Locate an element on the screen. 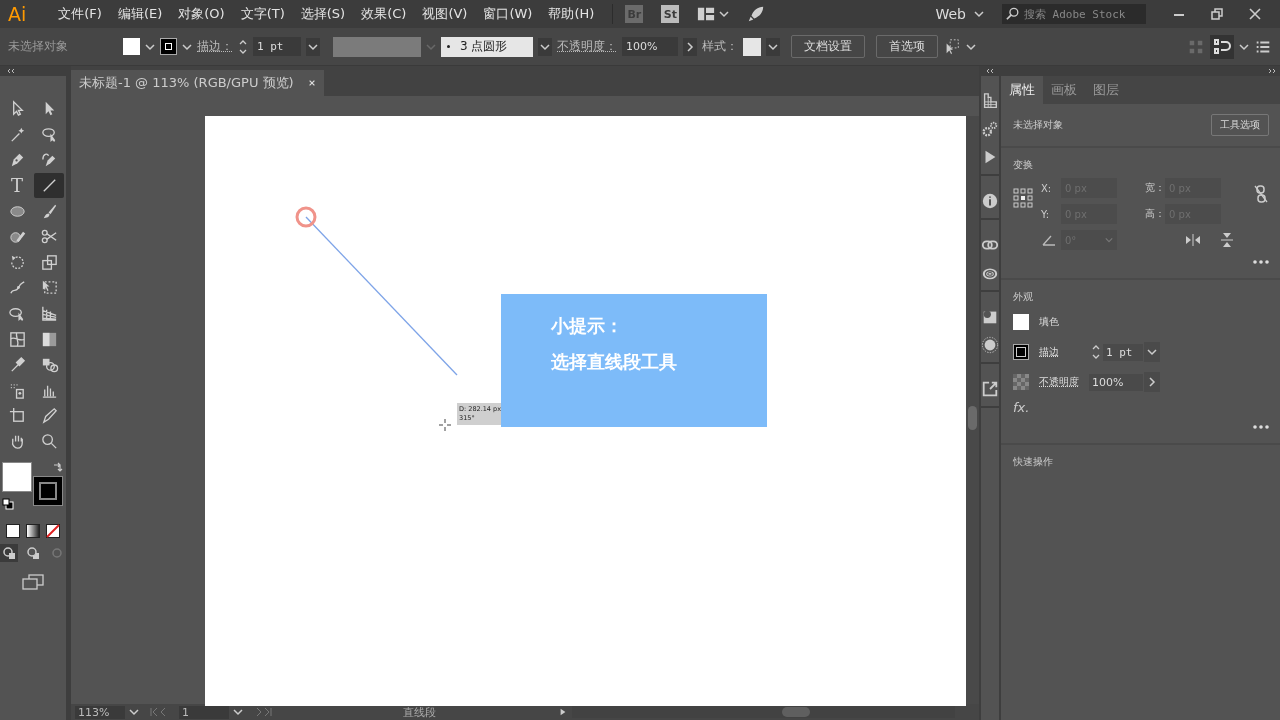  tip-text: 小提示： is located at coordinates (587, 326).